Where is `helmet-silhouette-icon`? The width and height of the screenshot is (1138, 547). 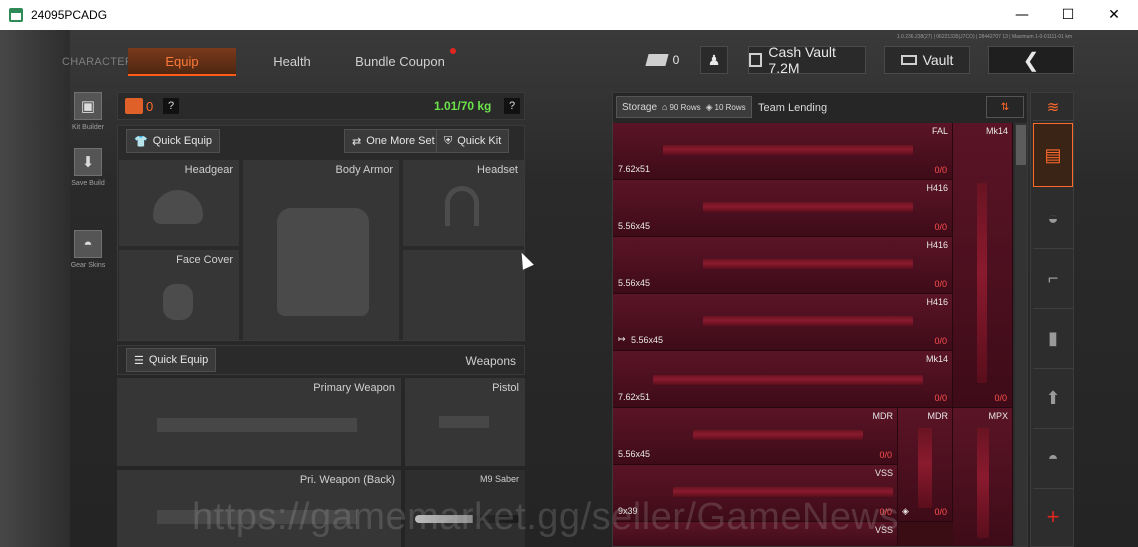 helmet-silhouette-icon is located at coordinates (178, 207).